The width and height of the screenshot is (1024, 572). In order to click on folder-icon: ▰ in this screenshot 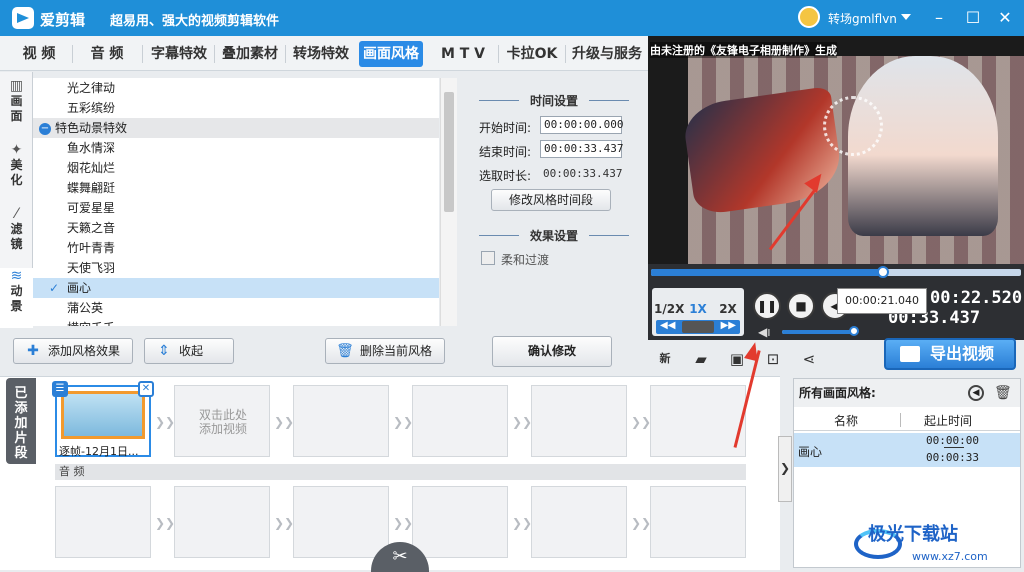, I will do `click(701, 359)`.